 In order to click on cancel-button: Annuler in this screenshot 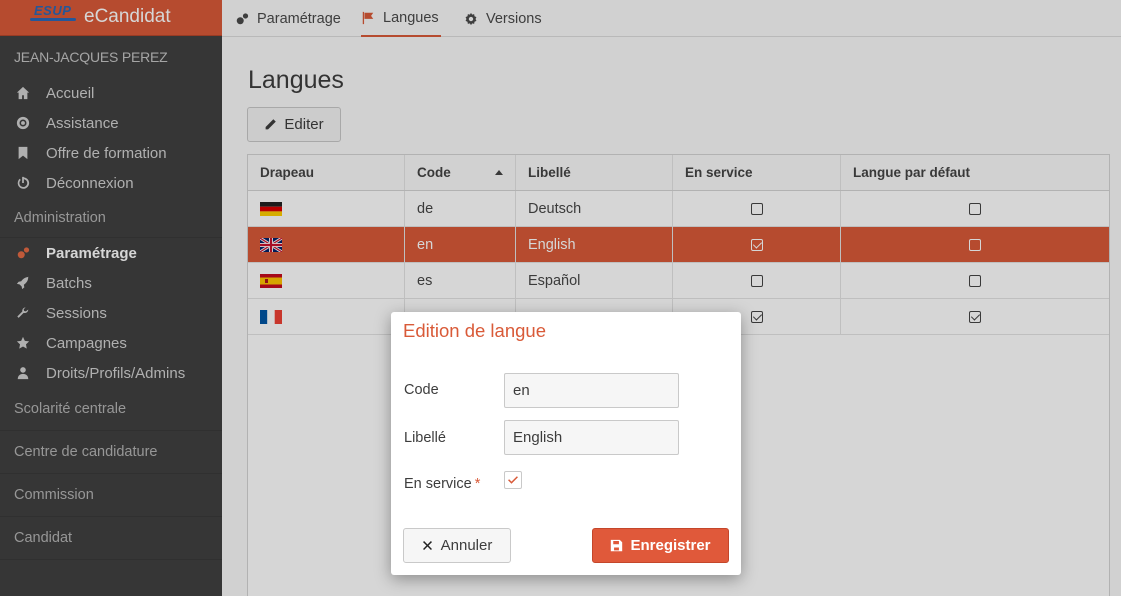, I will do `click(457, 545)`.